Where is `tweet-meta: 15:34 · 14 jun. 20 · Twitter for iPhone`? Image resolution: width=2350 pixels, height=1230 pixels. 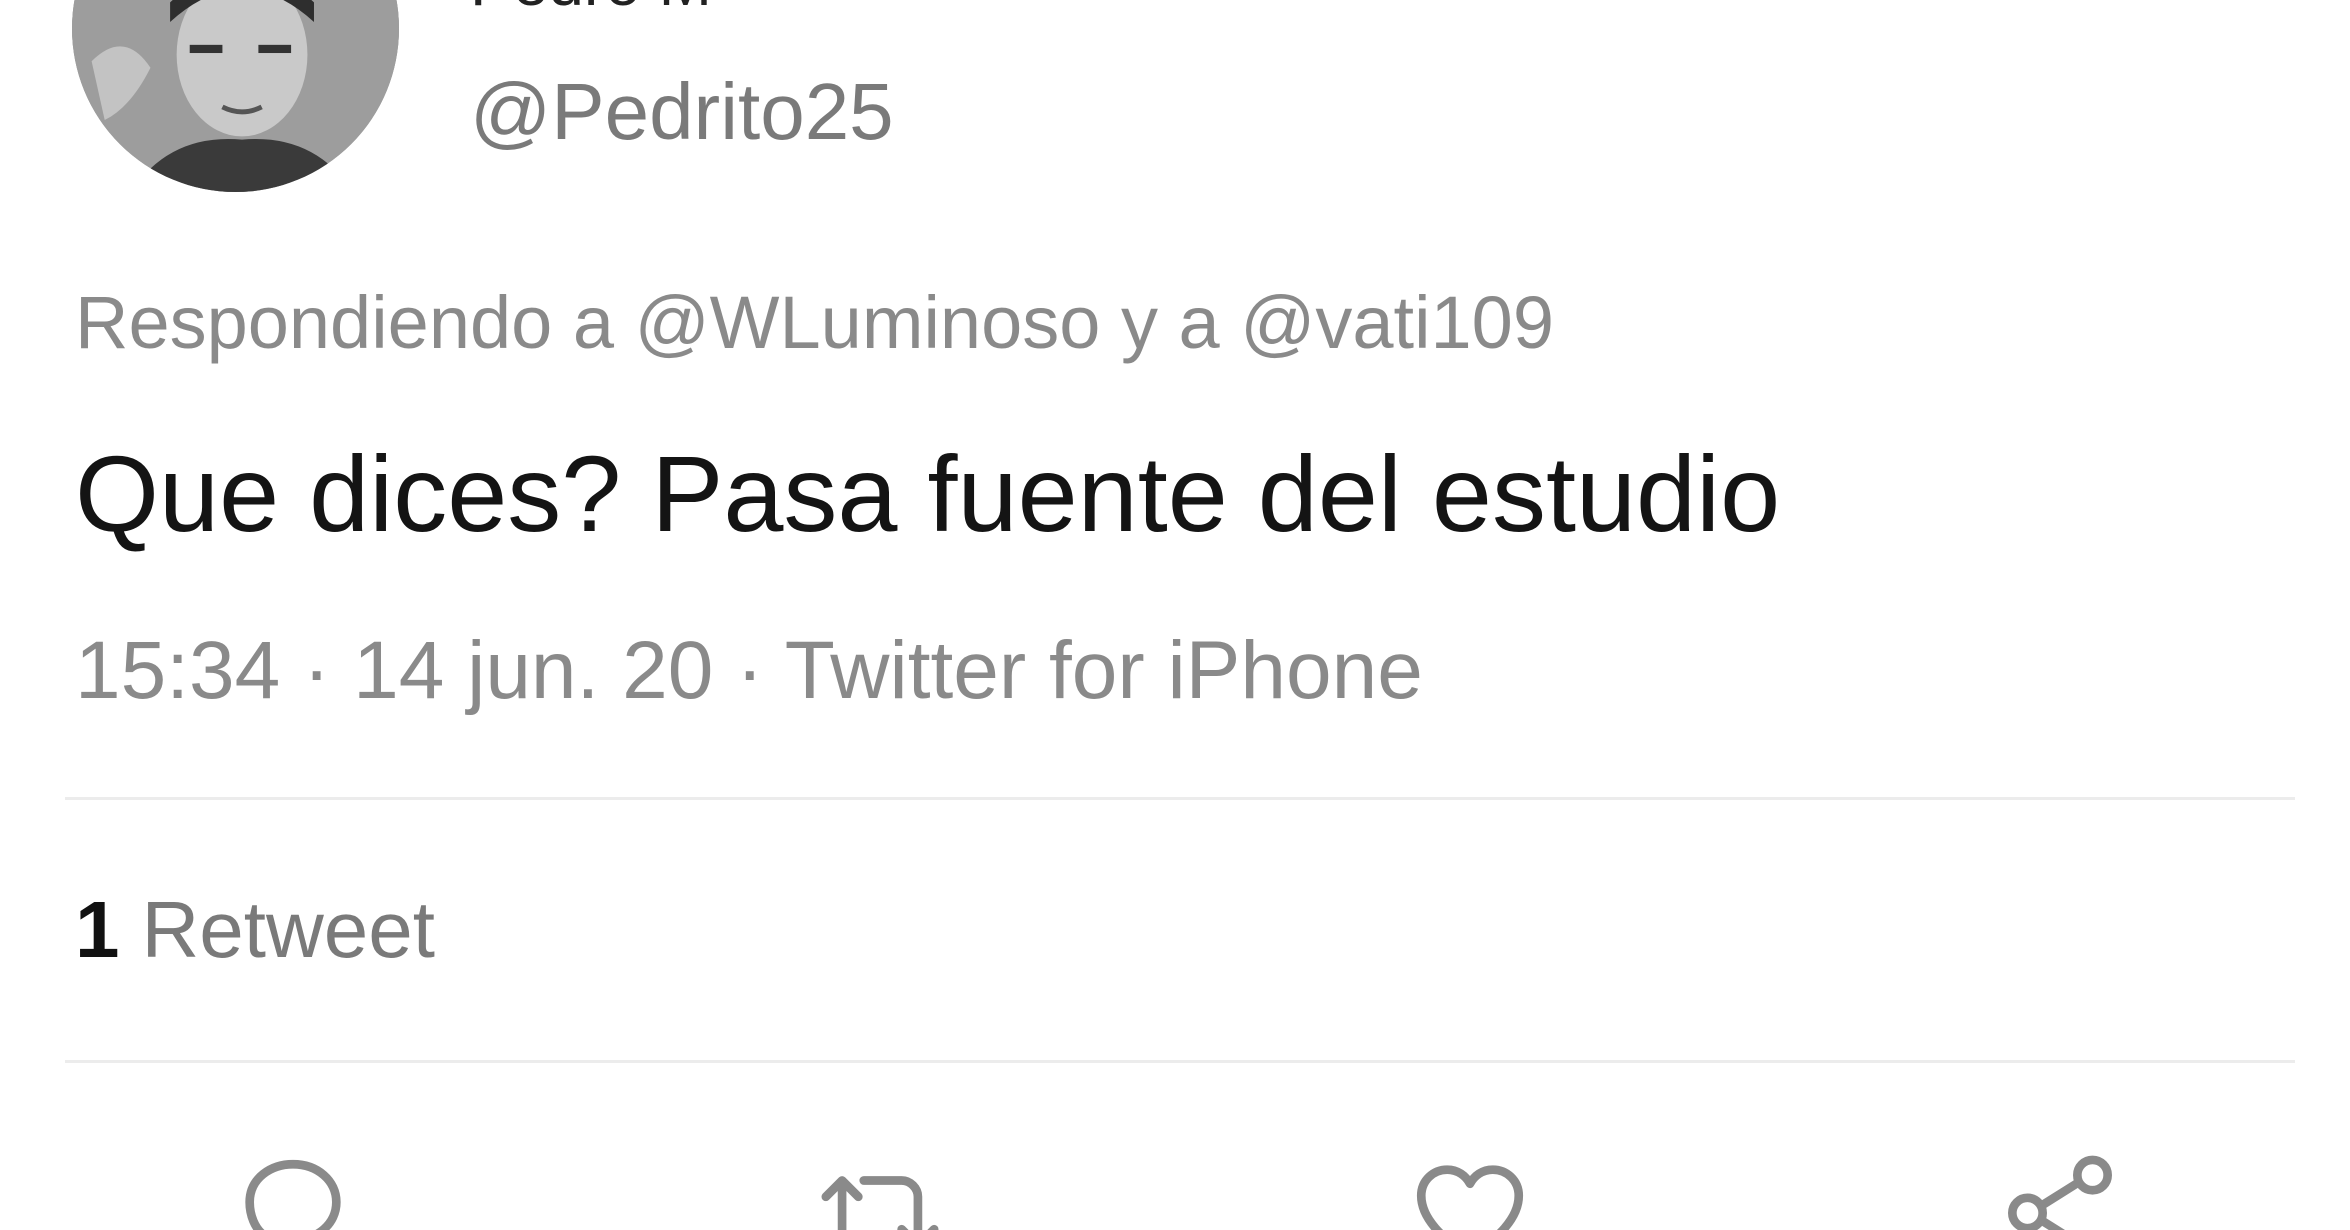 tweet-meta: 15:34 · 14 jun. 20 · Twitter for iPhone is located at coordinates (749, 671).